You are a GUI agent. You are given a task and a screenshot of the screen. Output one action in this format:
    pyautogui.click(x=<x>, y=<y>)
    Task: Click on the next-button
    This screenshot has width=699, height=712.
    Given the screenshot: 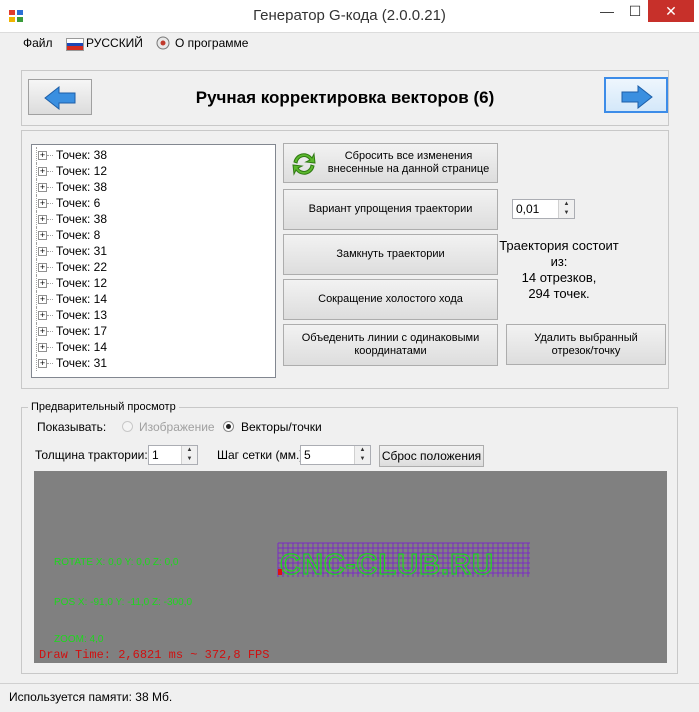 What is the action you would take?
    pyautogui.click(x=636, y=95)
    